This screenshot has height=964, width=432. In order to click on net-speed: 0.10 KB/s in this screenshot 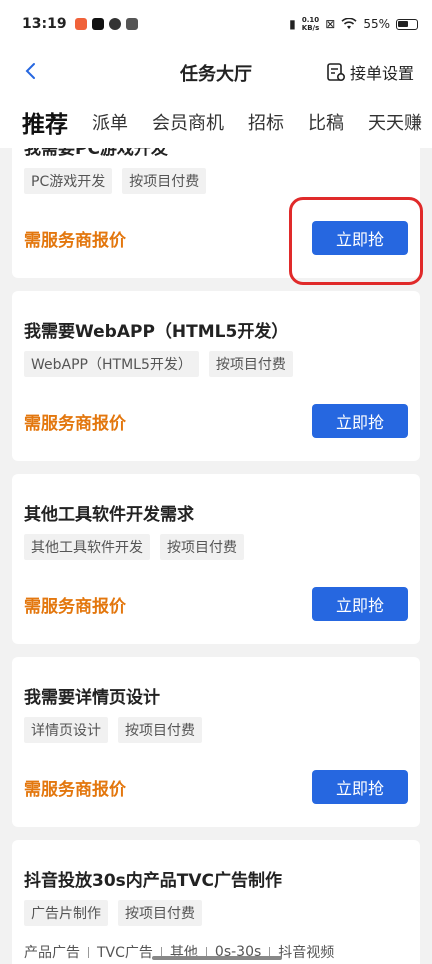, I will do `click(310, 24)`.